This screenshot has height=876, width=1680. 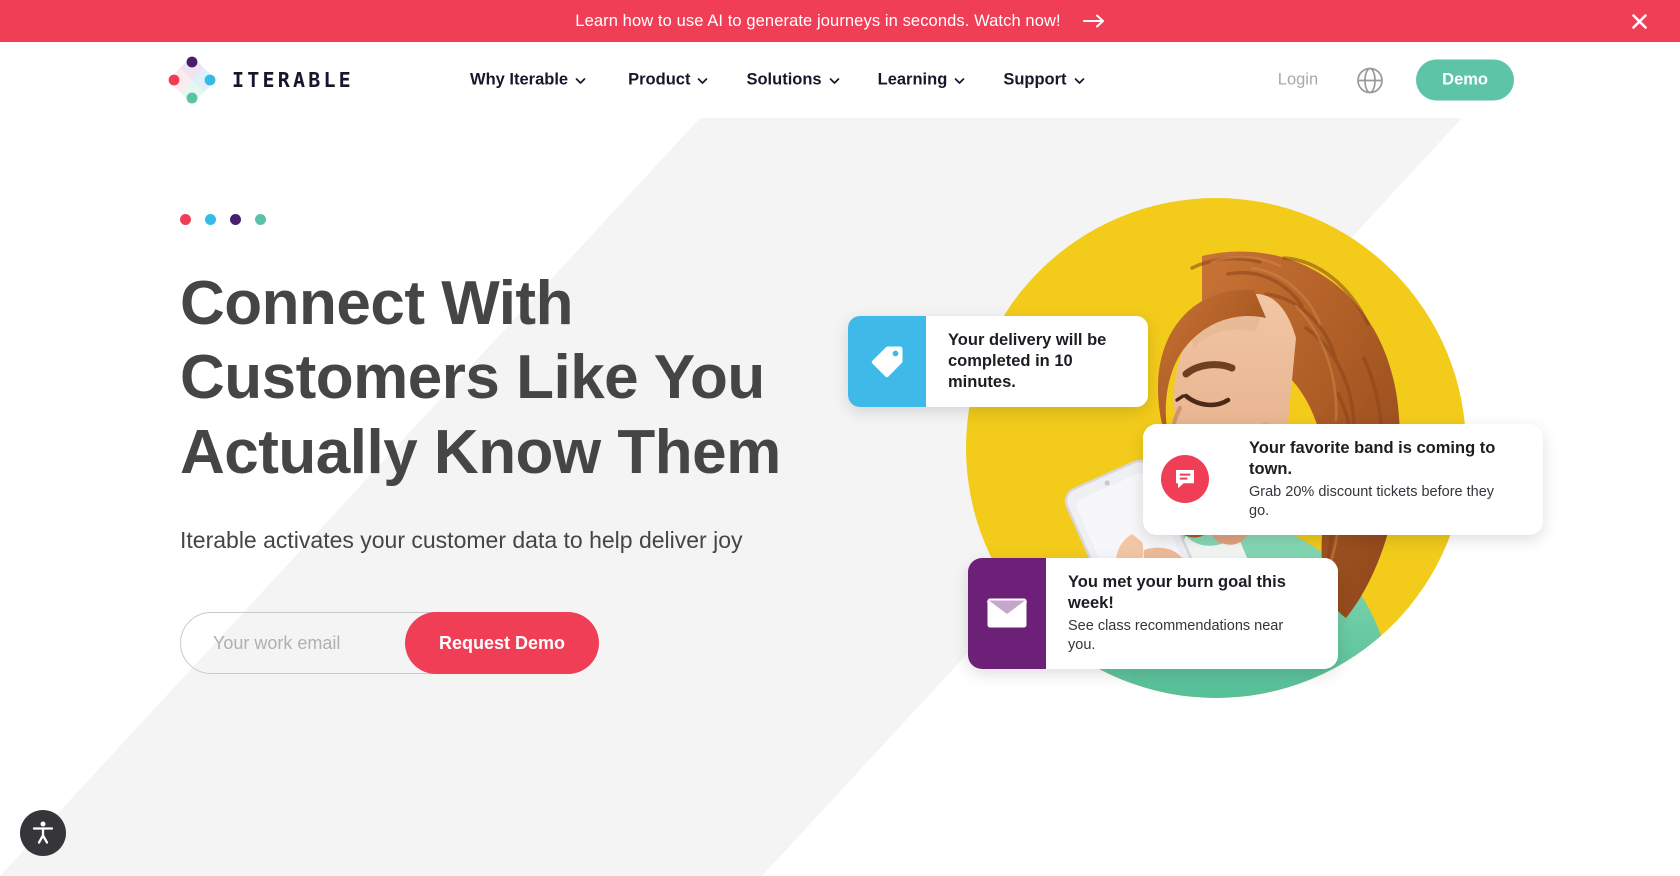 What do you see at coordinates (912, 79) in the screenshot?
I see `nav-item-label: Learning` at bounding box center [912, 79].